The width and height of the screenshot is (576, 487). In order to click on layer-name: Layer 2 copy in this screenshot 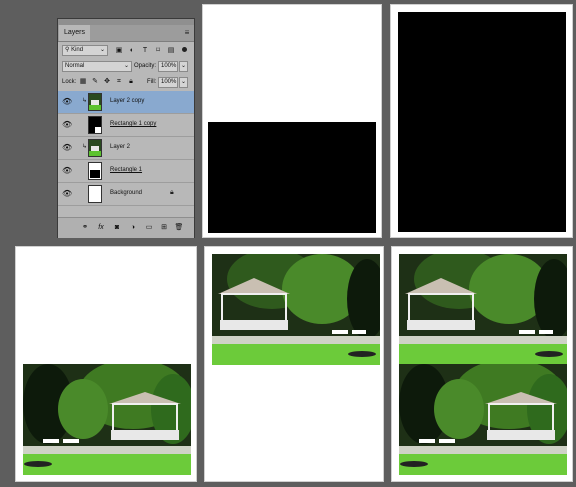, I will do `click(127, 101)`.